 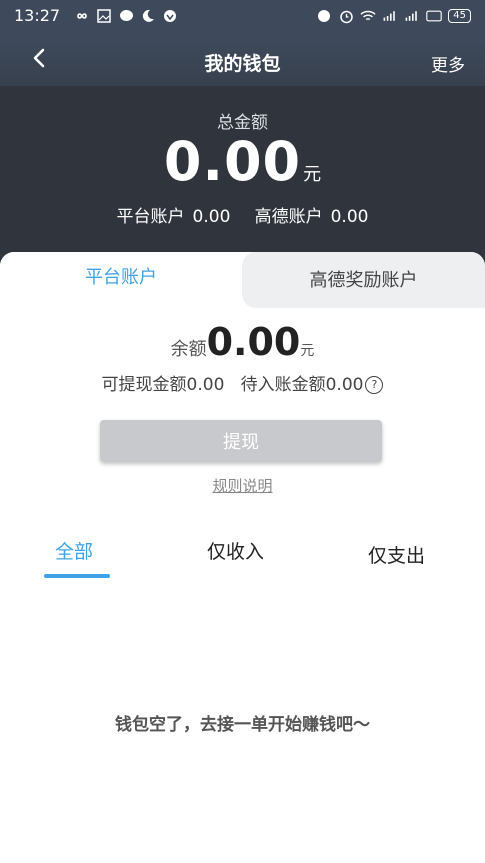 What do you see at coordinates (242, 485) in the screenshot?
I see `rules-link: 规则说明` at bounding box center [242, 485].